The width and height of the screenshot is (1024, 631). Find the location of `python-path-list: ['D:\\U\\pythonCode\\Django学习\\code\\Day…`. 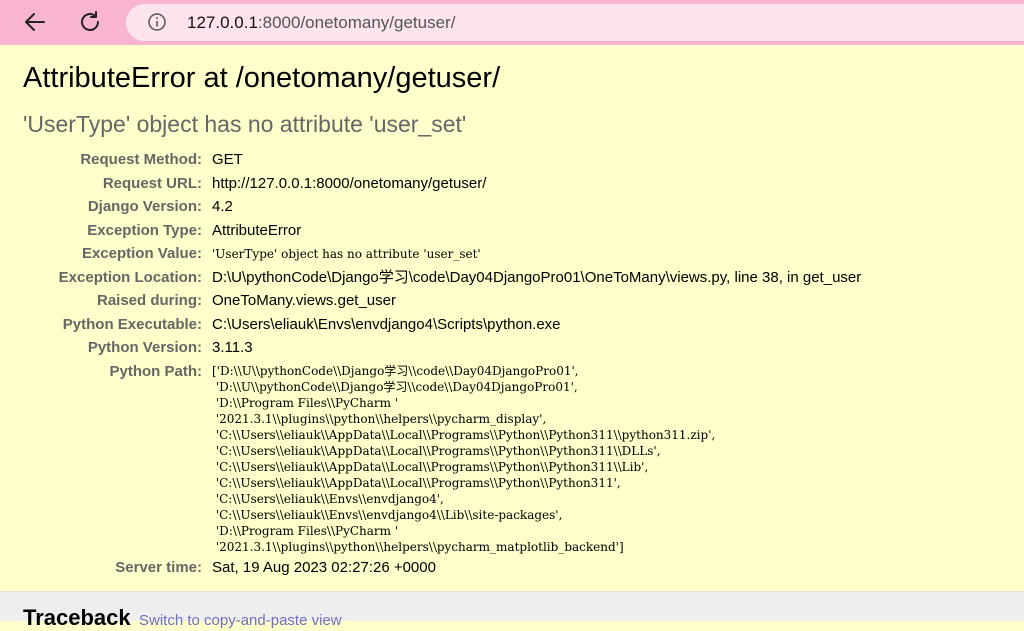

python-path-list: ['D:\\U\\pythonCode\\Django学习\\code\\Day… is located at coordinates (464, 459).